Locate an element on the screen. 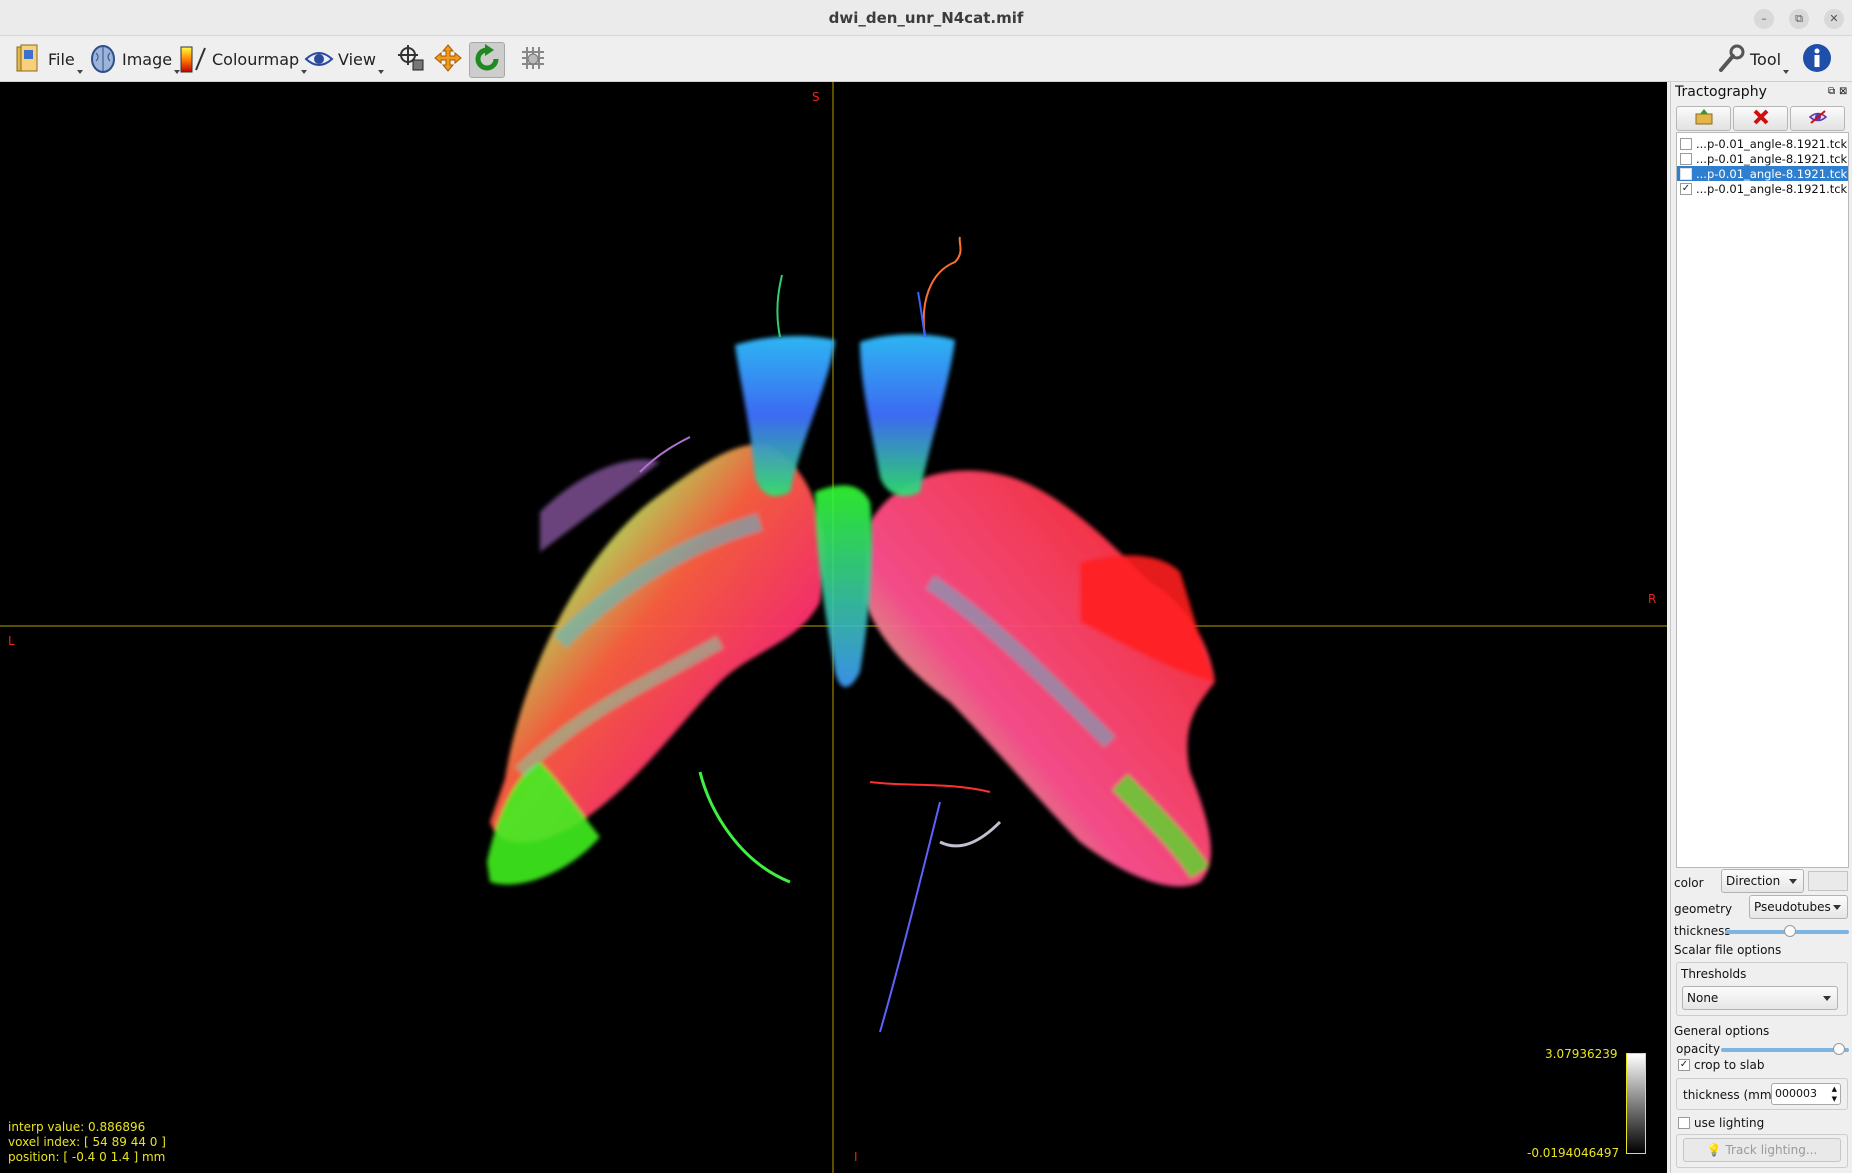 This screenshot has height=1173, width=1852. thresholds-value: None is located at coordinates (1703, 998).